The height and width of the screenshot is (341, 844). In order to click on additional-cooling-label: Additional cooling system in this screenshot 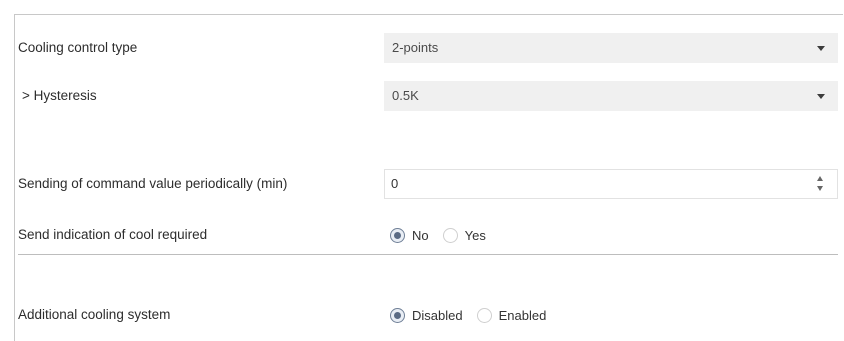, I will do `click(94, 314)`.